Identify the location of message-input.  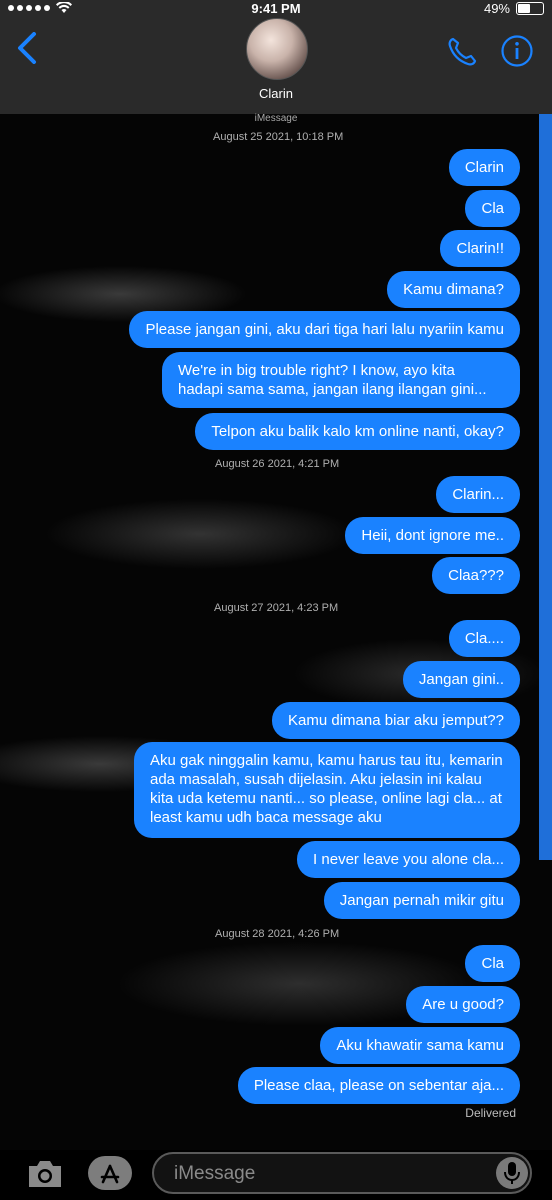
(324, 1174).